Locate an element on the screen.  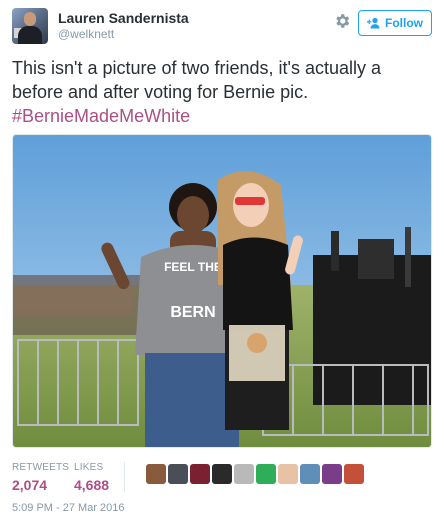
likes-label: LIKES is located at coordinates (89, 467).